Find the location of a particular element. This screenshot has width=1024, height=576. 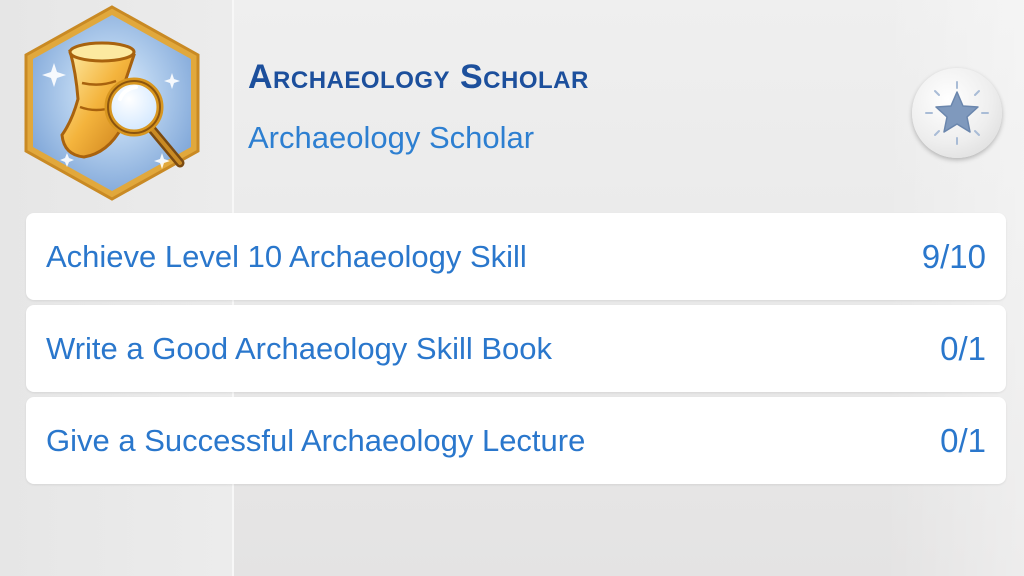

aspiration-title: Archaeology Scholar is located at coordinates (418, 77).